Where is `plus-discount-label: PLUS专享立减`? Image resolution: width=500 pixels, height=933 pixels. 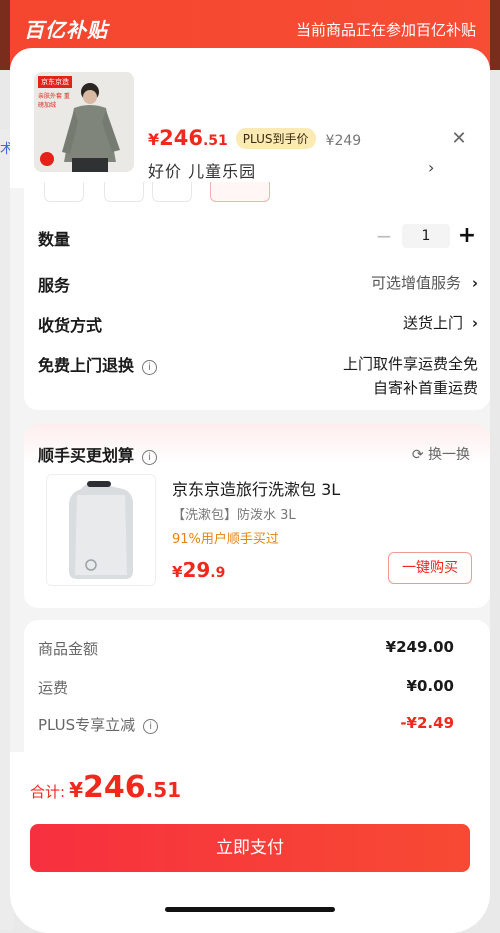 plus-discount-label: PLUS专享立减 is located at coordinates (87, 725).